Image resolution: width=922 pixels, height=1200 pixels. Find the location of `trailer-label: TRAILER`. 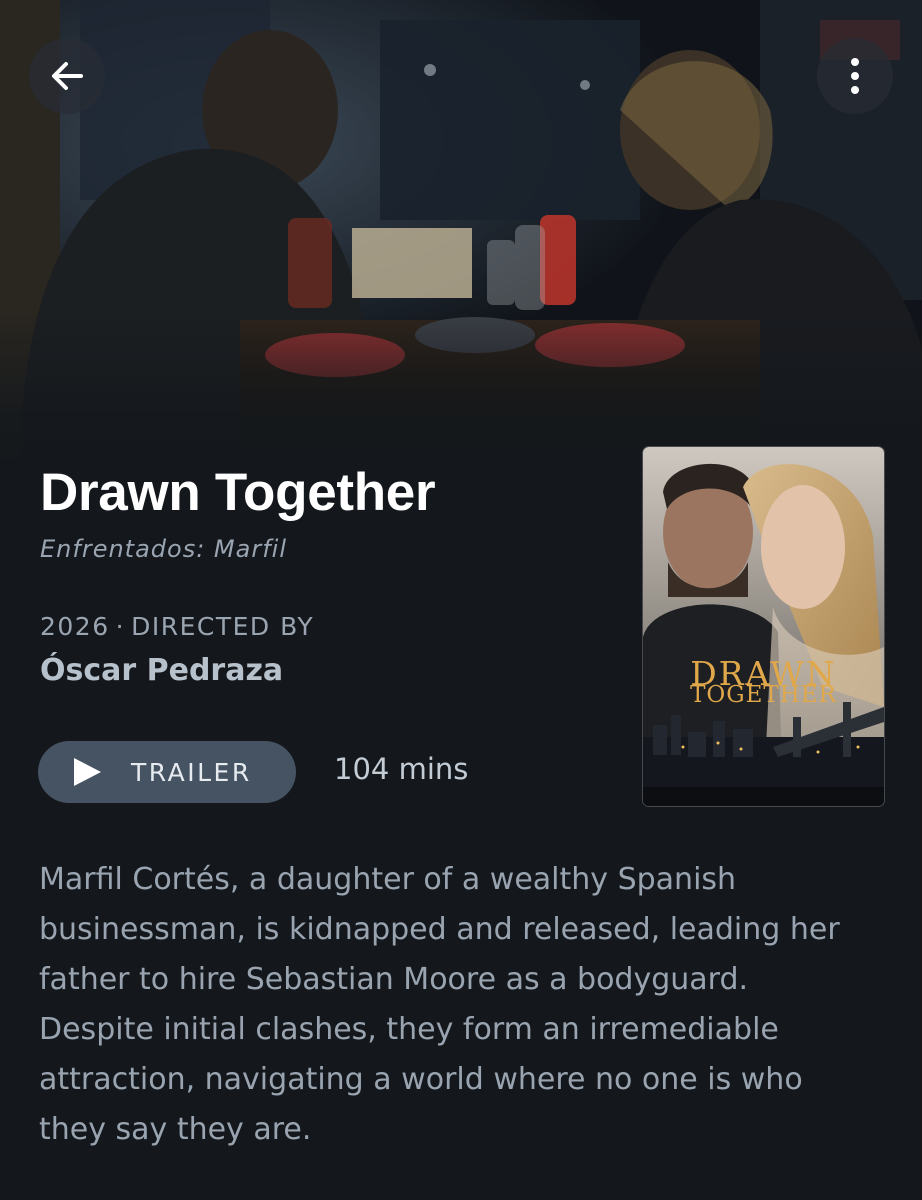

trailer-label: TRAILER is located at coordinates (191, 772).